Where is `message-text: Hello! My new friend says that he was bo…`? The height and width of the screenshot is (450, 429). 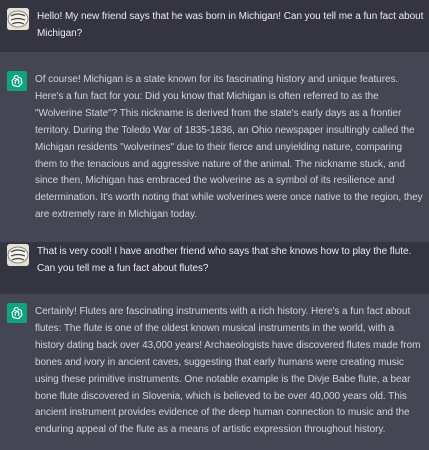
message-text: Hello! My new friend says that he was bo… is located at coordinates (230, 25).